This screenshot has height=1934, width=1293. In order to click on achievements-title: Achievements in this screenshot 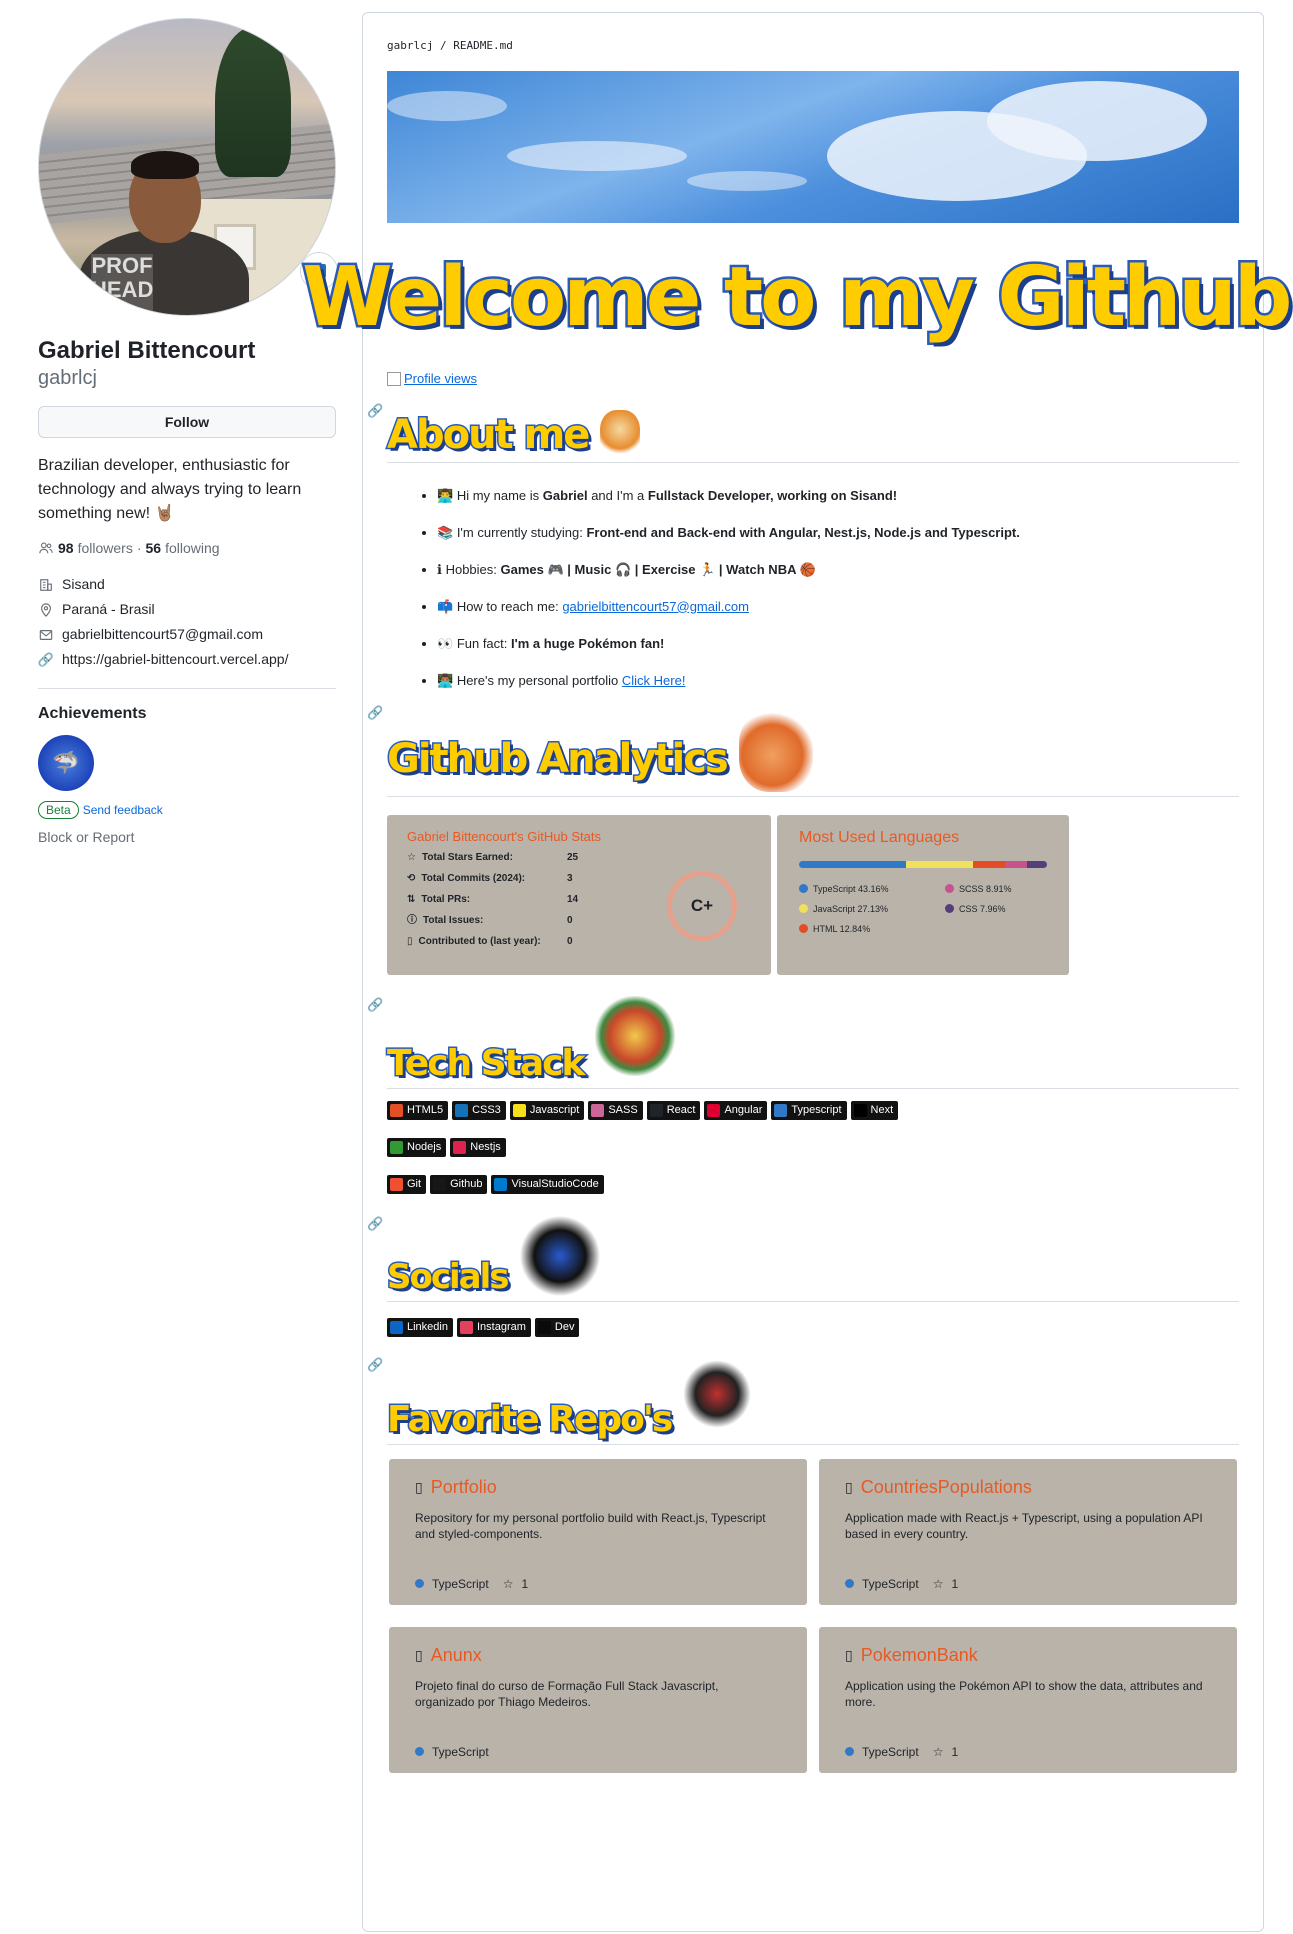, I will do `click(187, 714)`.